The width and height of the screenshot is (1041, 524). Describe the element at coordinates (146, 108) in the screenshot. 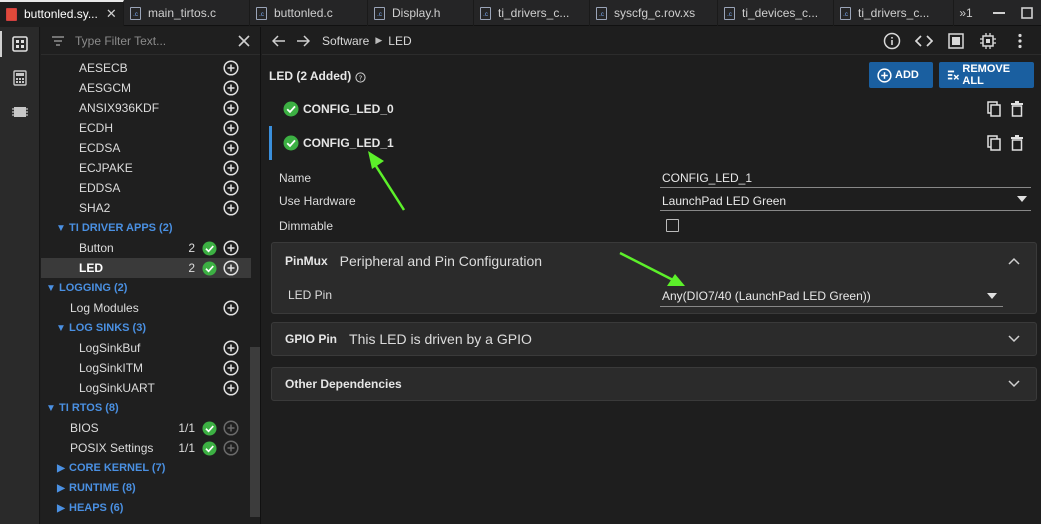

I see `tree-item: ANSIX936KDF` at that location.